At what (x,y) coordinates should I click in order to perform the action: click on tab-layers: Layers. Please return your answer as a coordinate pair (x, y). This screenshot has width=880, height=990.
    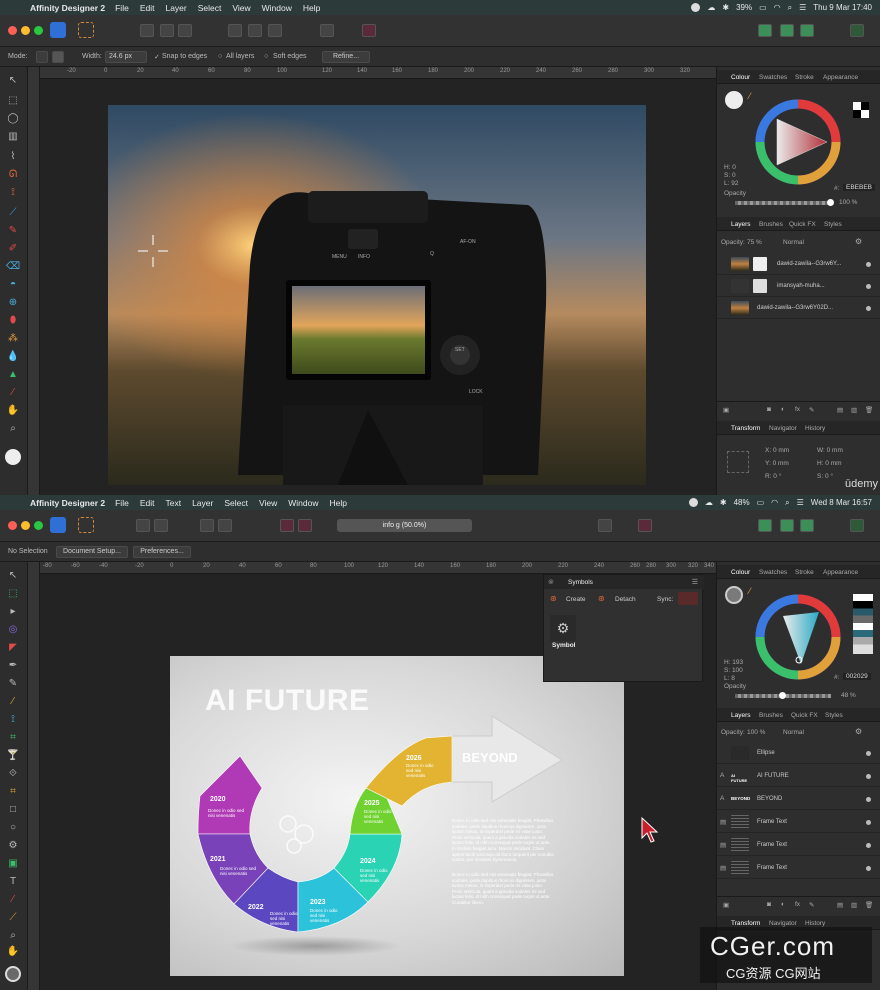
    Looking at the image, I should click on (741, 224).